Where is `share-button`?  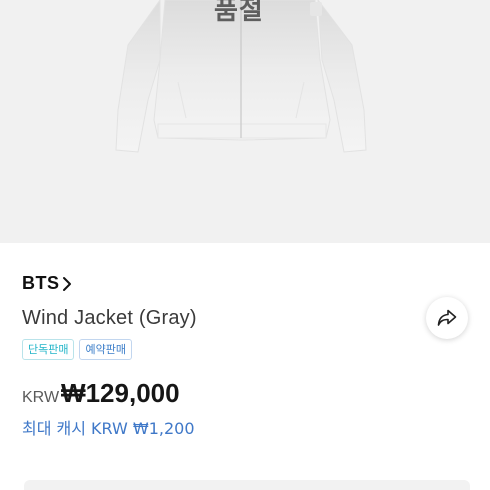
share-button is located at coordinates (447, 318).